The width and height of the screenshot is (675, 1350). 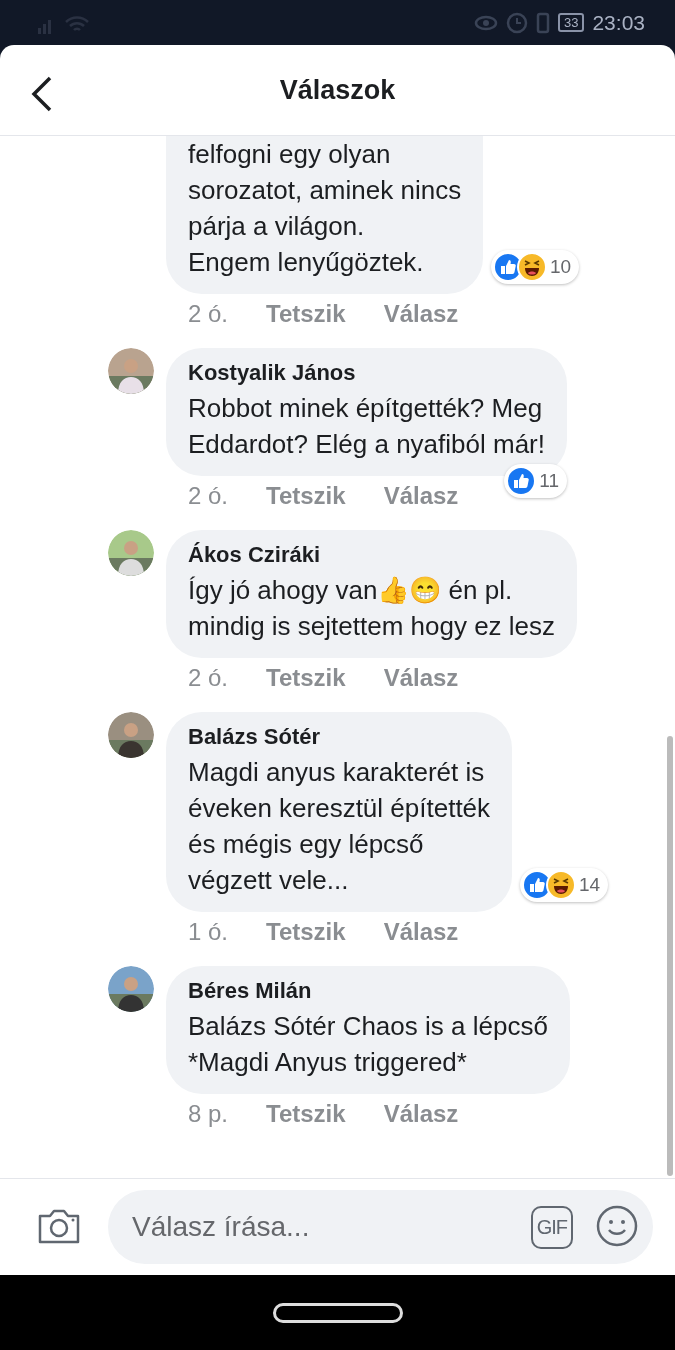 I want to click on comment-text: Robbot minek építgették? Meg Eddardot? Elég a nyafiból már!, so click(x=366, y=426).